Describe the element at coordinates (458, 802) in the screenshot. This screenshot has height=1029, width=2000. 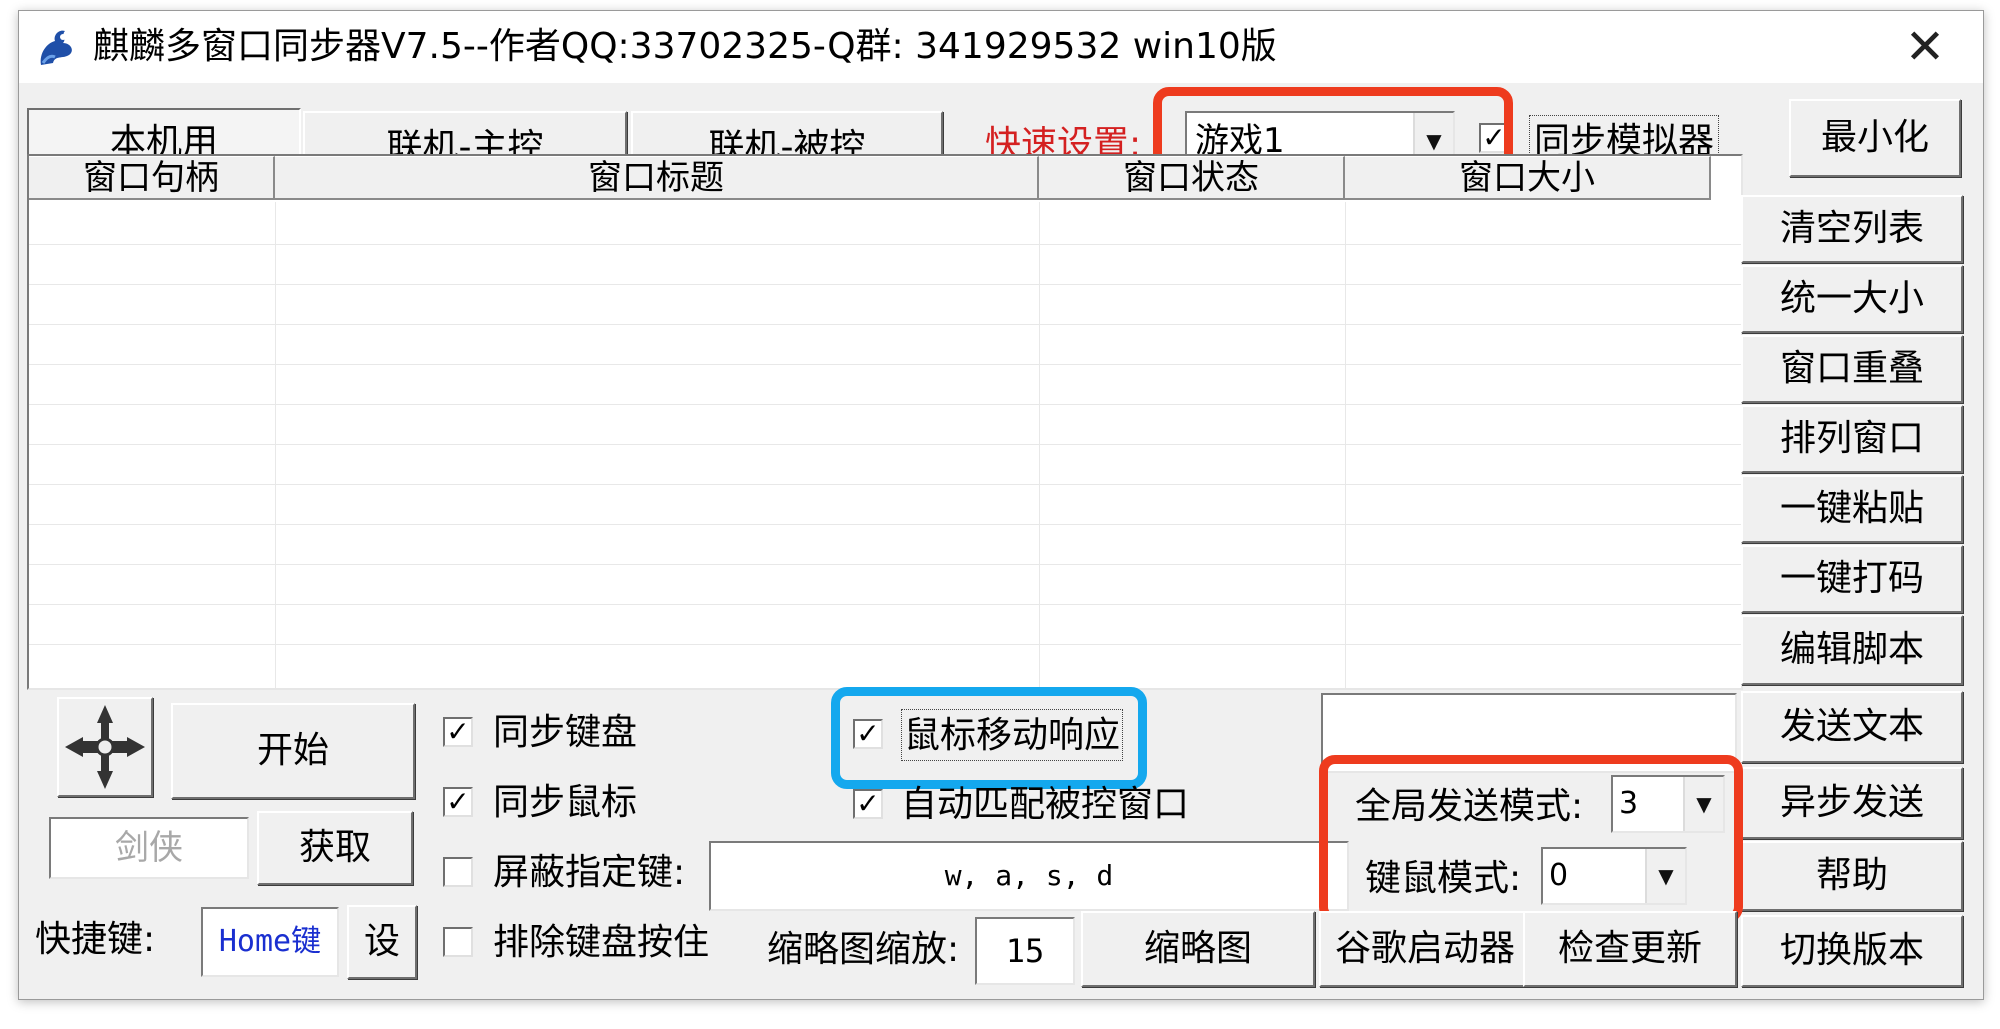
I see `sync-mouse-checkbox: ✓` at that location.